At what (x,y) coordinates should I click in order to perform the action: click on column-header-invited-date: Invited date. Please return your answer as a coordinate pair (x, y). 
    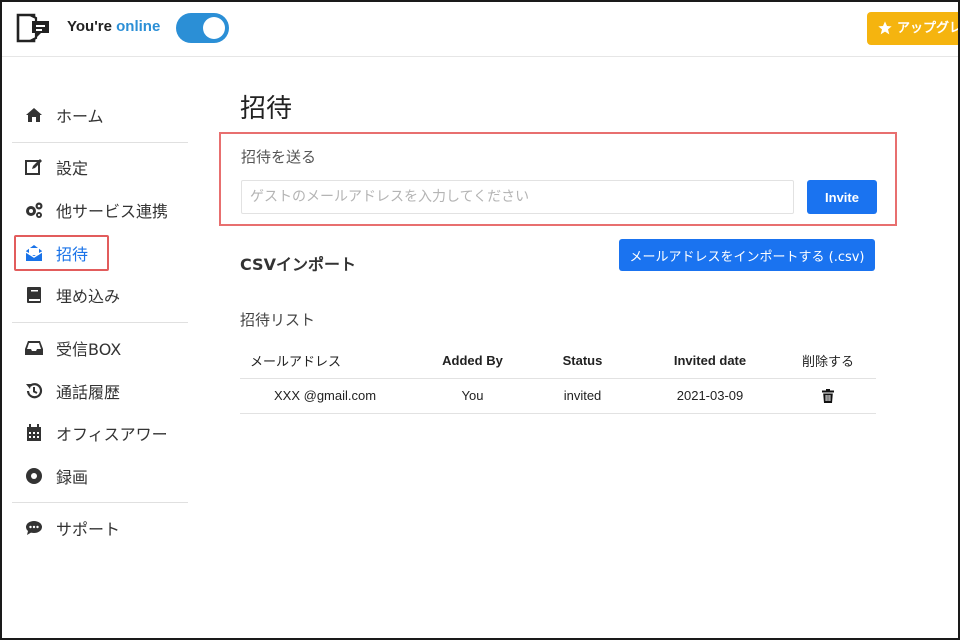
    Looking at the image, I should click on (710, 361).